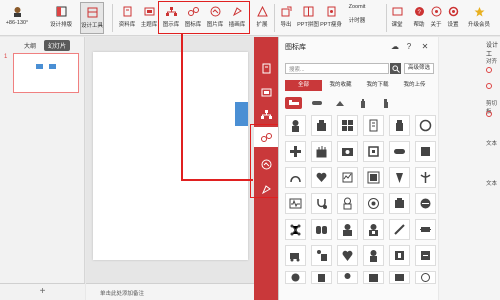 The image size is (500, 300). Describe the element at coordinates (149, 18) in the screenshot. I see `theme-button: 主题库` at that location.